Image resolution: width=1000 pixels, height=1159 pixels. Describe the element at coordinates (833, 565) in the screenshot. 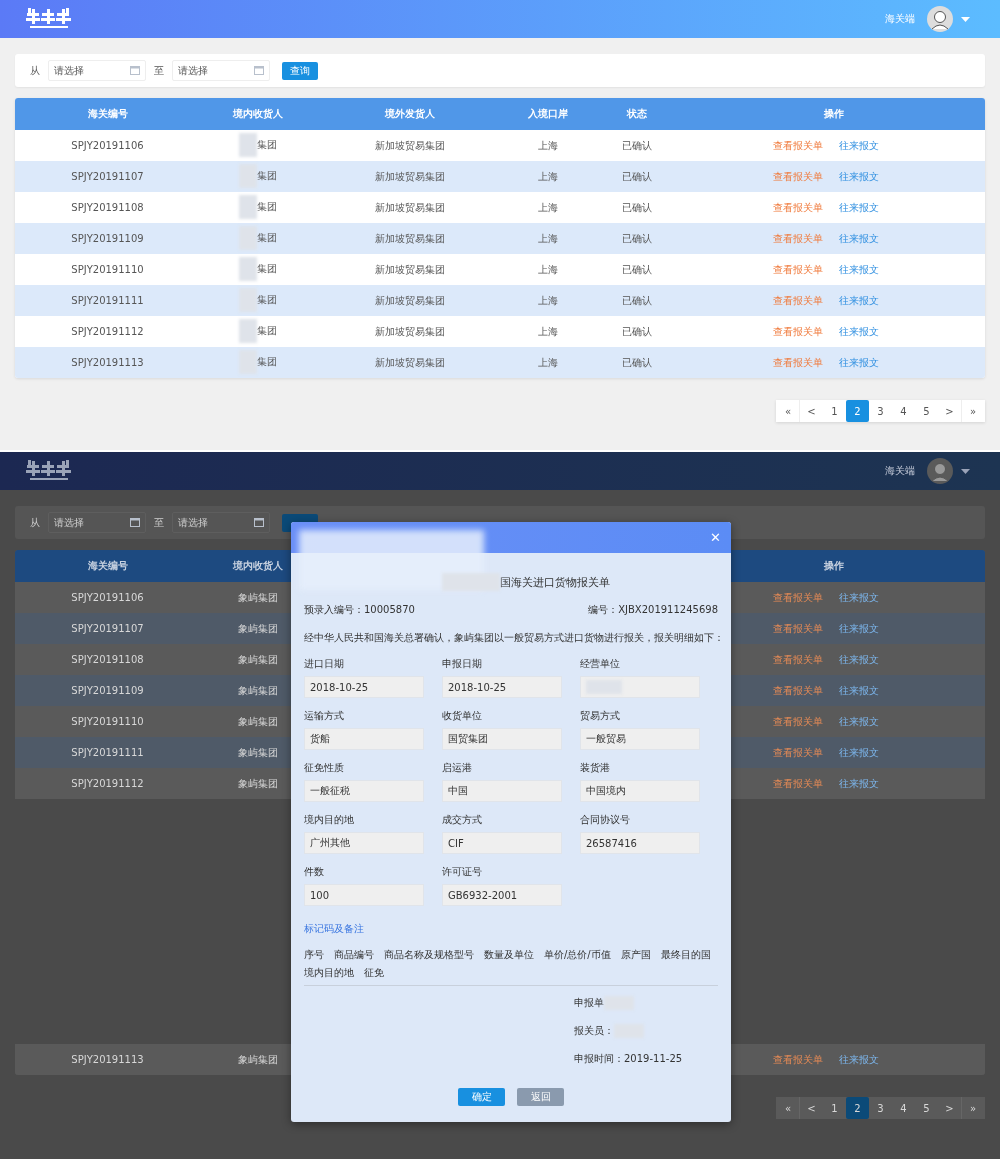

I see `column-header: 操作` at that location.